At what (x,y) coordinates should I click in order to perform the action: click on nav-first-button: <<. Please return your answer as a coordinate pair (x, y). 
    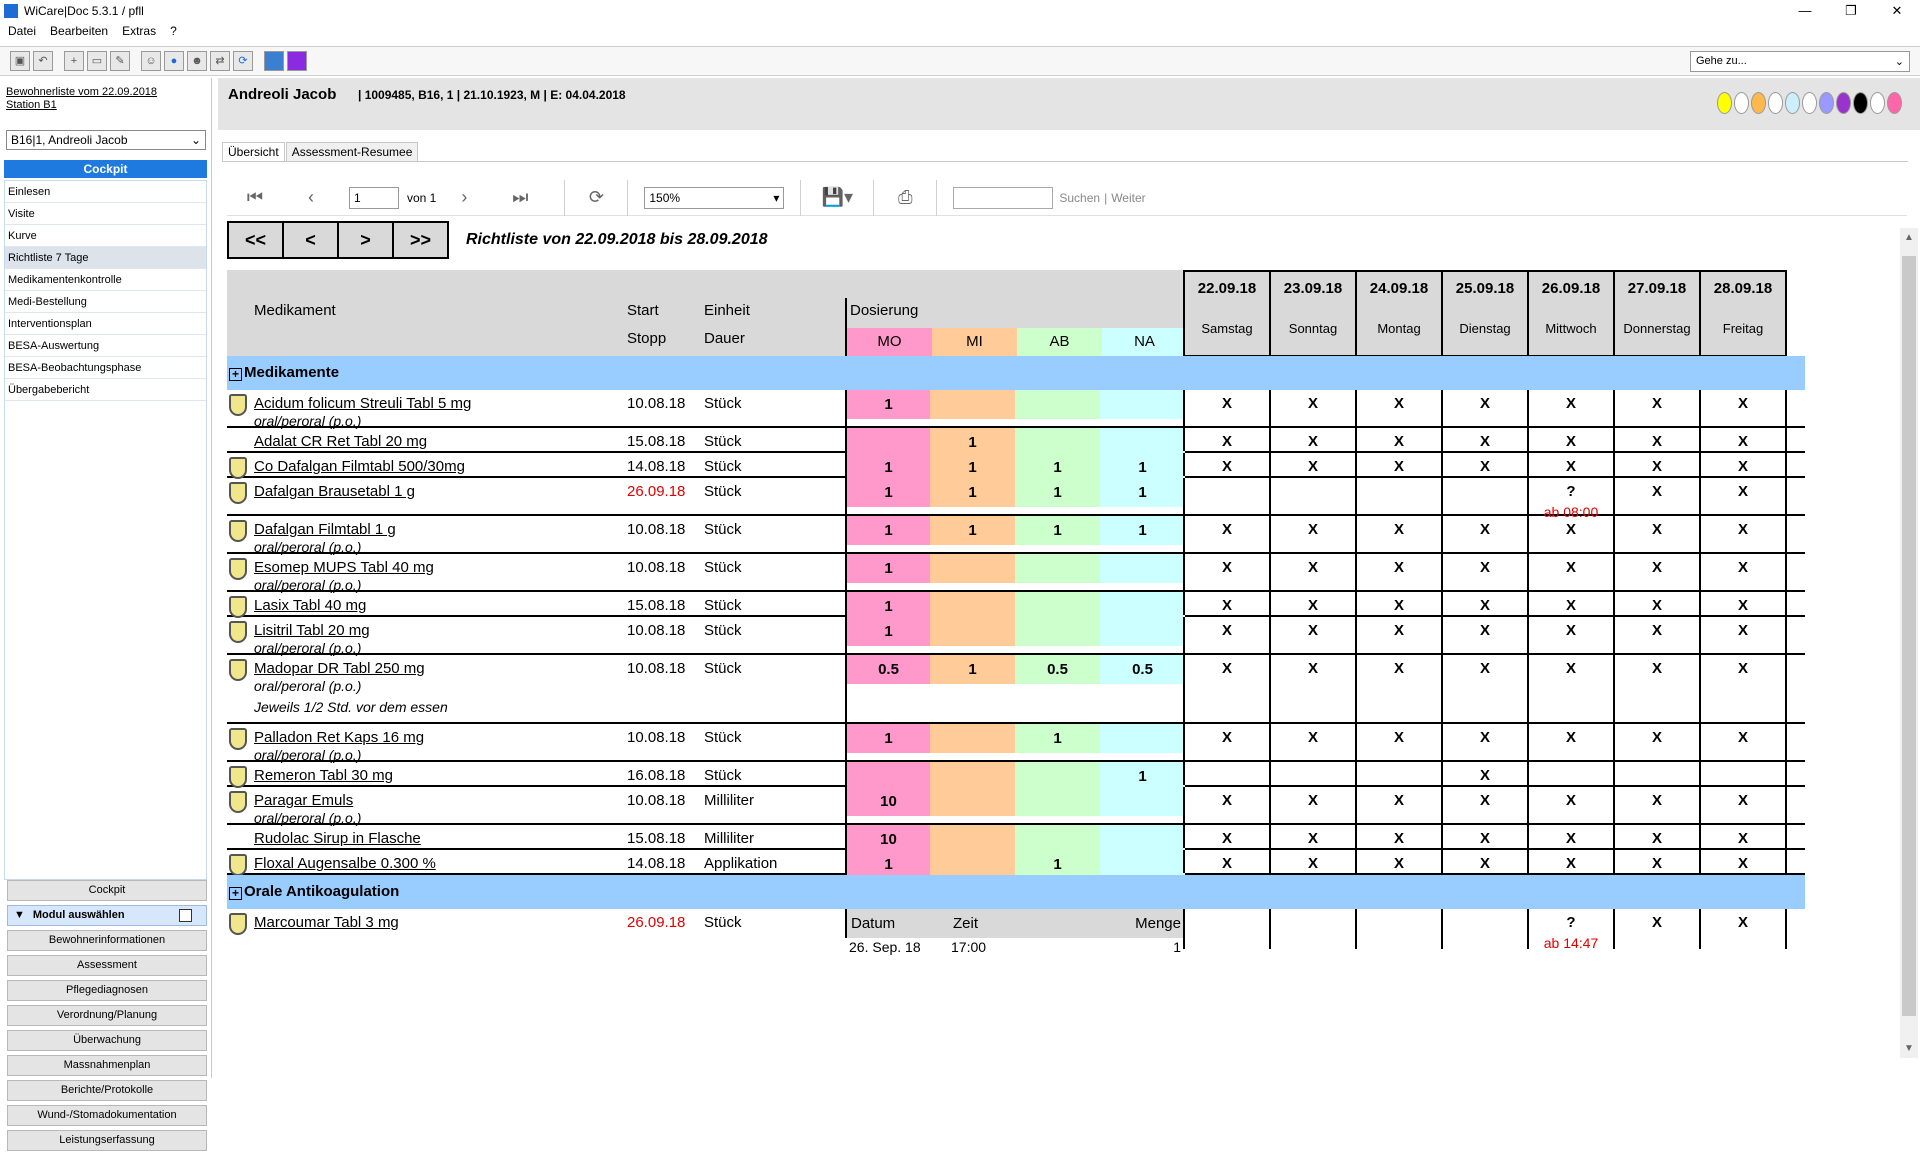
    Looking at the image, I should click on (255, 240).